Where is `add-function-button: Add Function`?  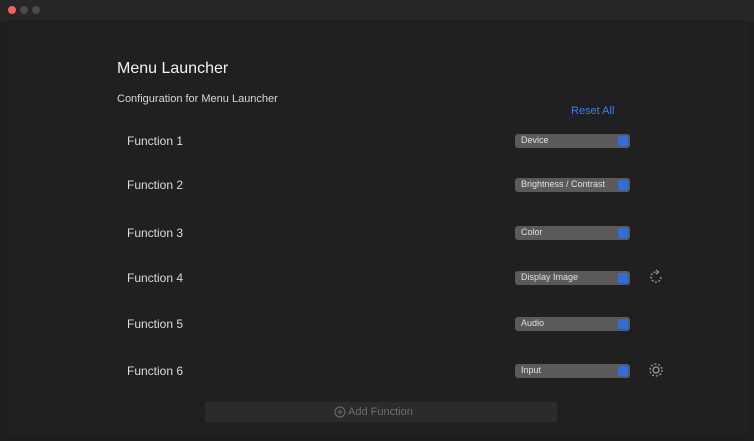
add-function-button: Add Function is located at coordinates (381, 412).